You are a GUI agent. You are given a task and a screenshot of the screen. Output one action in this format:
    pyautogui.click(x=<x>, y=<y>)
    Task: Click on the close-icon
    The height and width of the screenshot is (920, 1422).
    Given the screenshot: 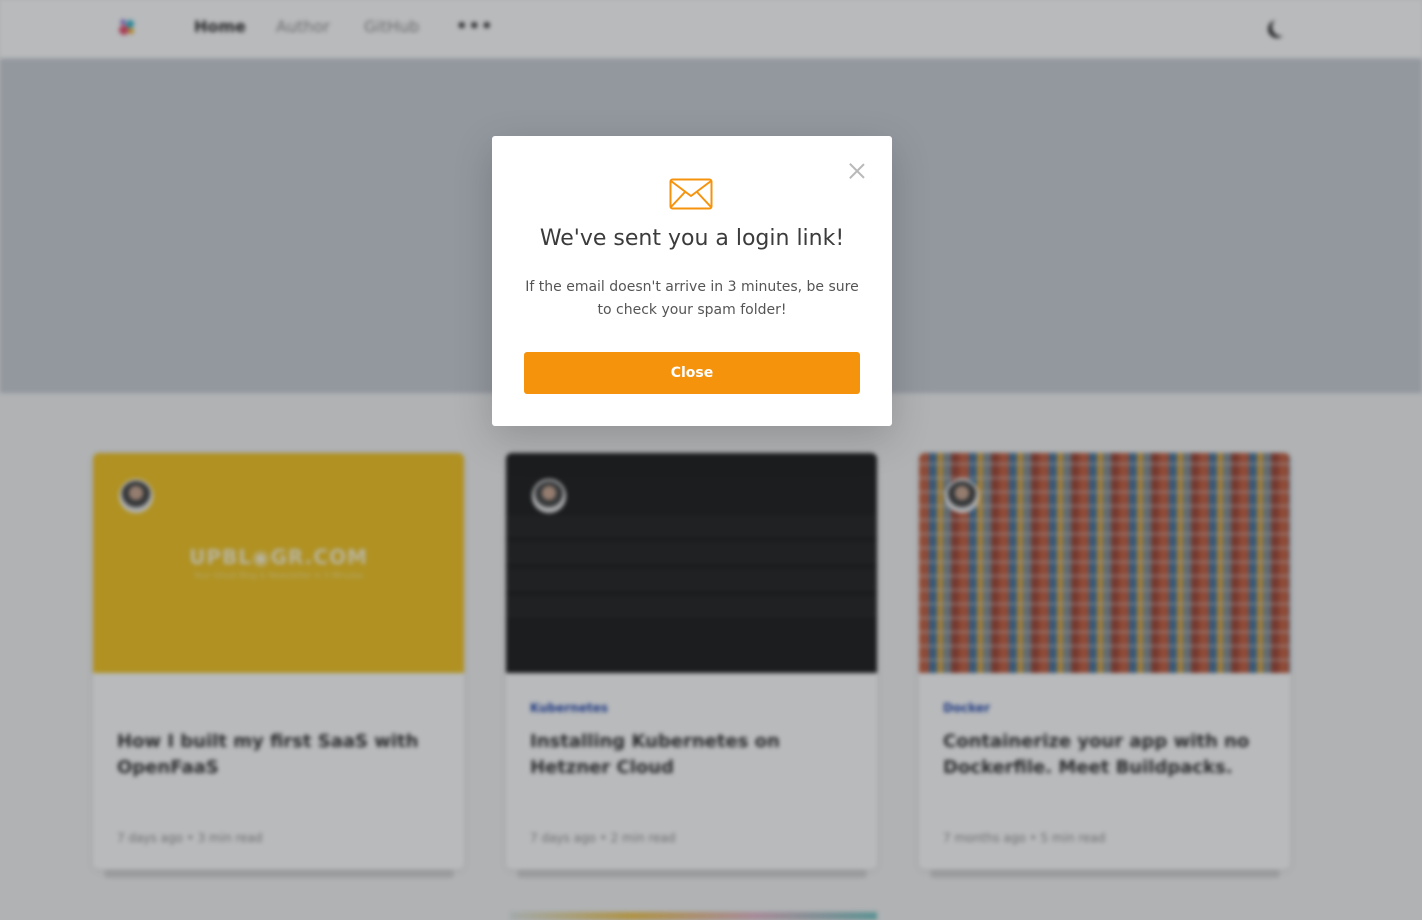 What is the action you would take?
    pyautogui.click(x=857, y=171)
    